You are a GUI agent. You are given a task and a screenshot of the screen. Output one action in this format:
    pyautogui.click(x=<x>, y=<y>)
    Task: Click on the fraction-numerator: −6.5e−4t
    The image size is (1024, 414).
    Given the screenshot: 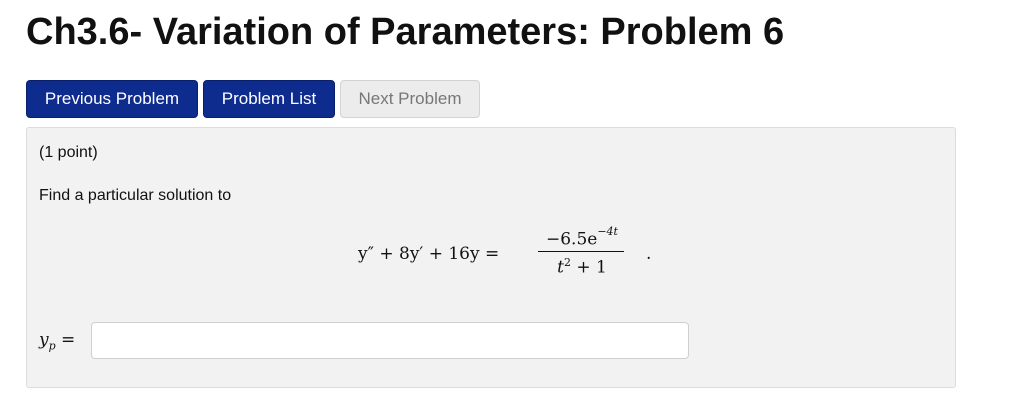 What is the action you would take?
    pyautogui.click(x=582, y=237)
    